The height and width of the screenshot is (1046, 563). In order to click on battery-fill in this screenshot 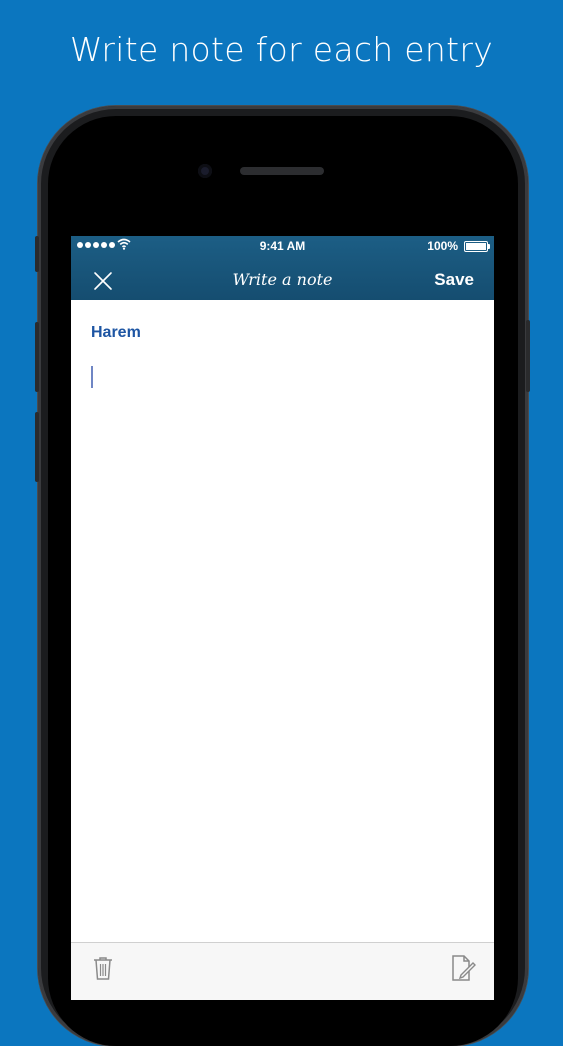, I will do `click(476, 246)`.